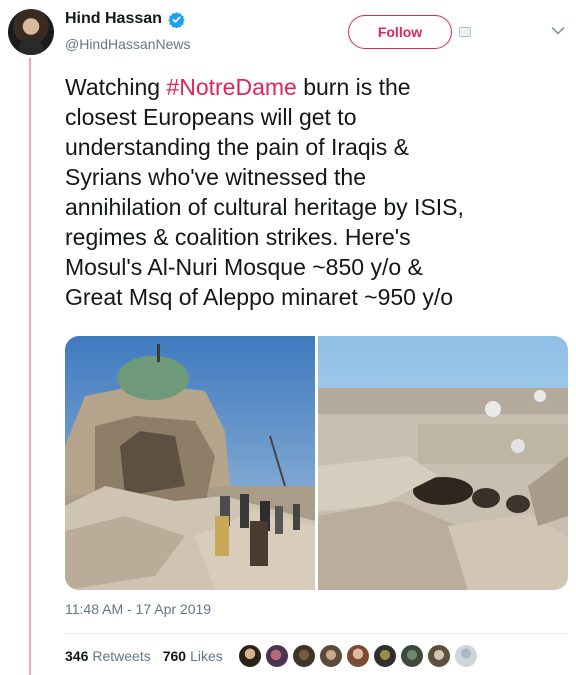 The width and height of the screenshot is (576, 675). I want to click on user-name-row: Hind Hassan, so click(125, 19).